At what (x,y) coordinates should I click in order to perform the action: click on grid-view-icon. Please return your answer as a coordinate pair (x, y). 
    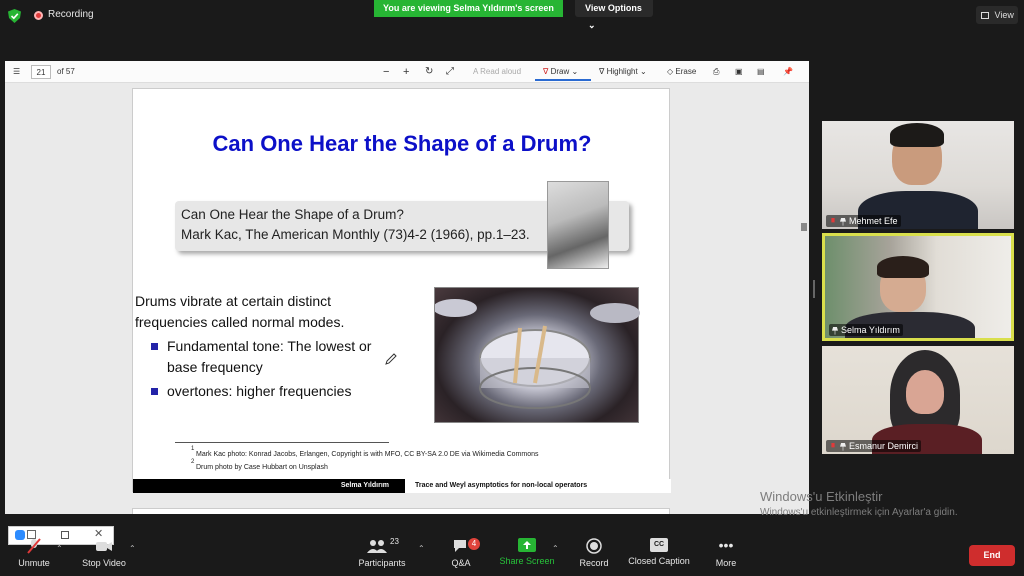
    Looking at the image, I should click on (985, 16).